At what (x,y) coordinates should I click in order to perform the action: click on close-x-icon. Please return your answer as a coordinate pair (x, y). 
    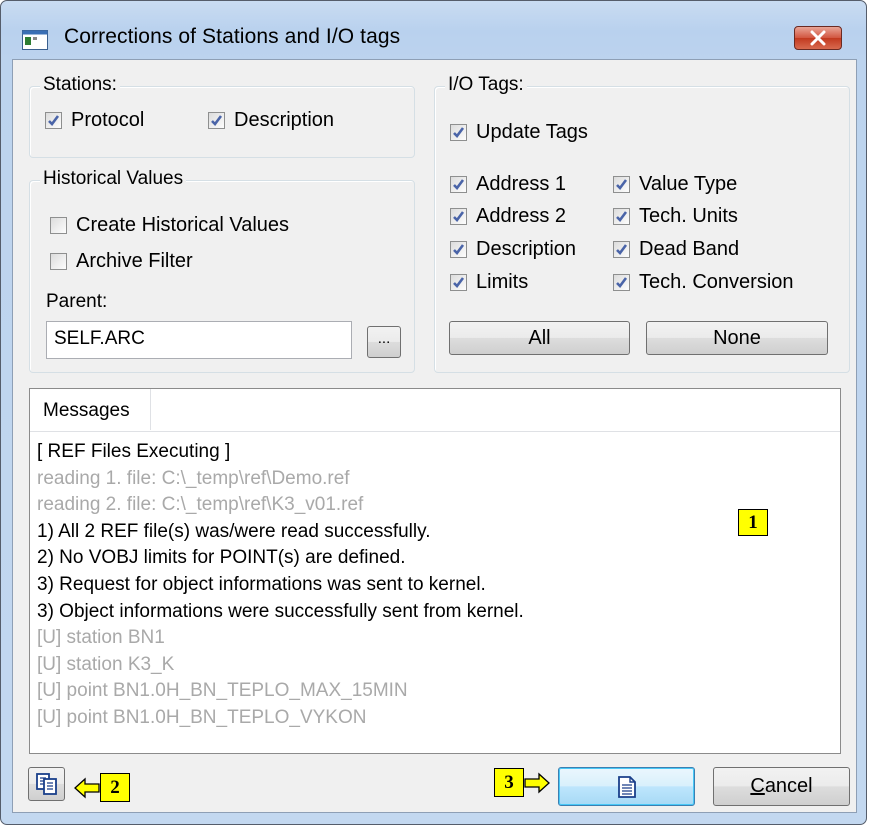
    Looking at the image, I should click on (818, 38).